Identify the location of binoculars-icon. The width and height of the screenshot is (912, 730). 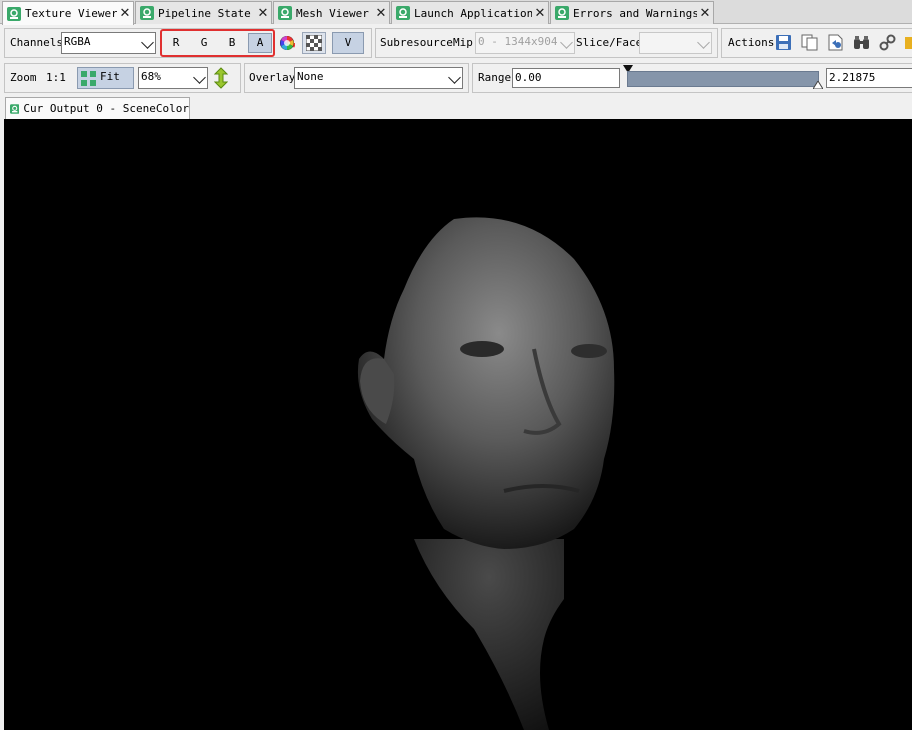
(861, 42).